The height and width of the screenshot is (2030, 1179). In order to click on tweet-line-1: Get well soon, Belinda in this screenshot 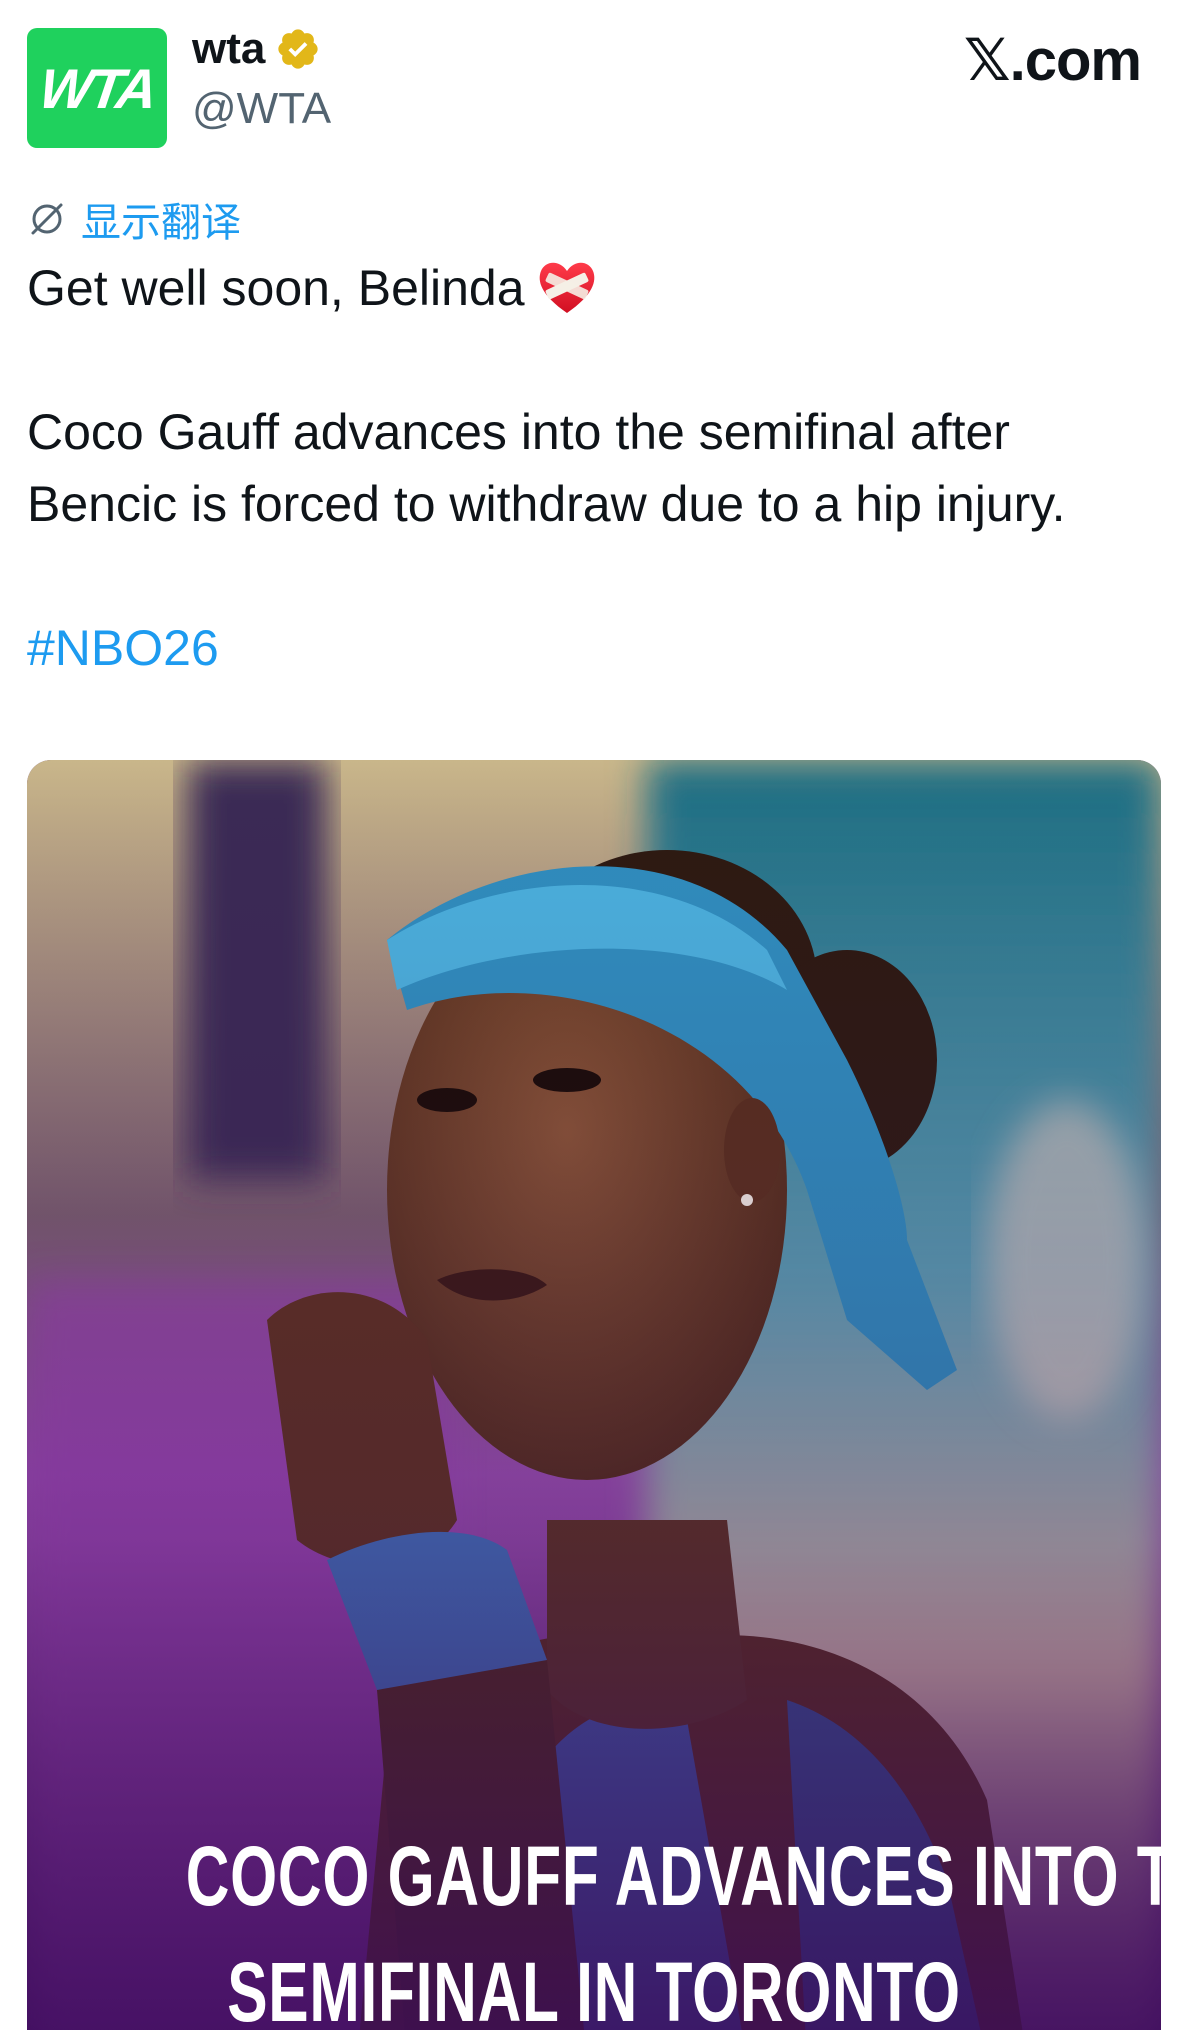, I will do `click(592, 288)`.